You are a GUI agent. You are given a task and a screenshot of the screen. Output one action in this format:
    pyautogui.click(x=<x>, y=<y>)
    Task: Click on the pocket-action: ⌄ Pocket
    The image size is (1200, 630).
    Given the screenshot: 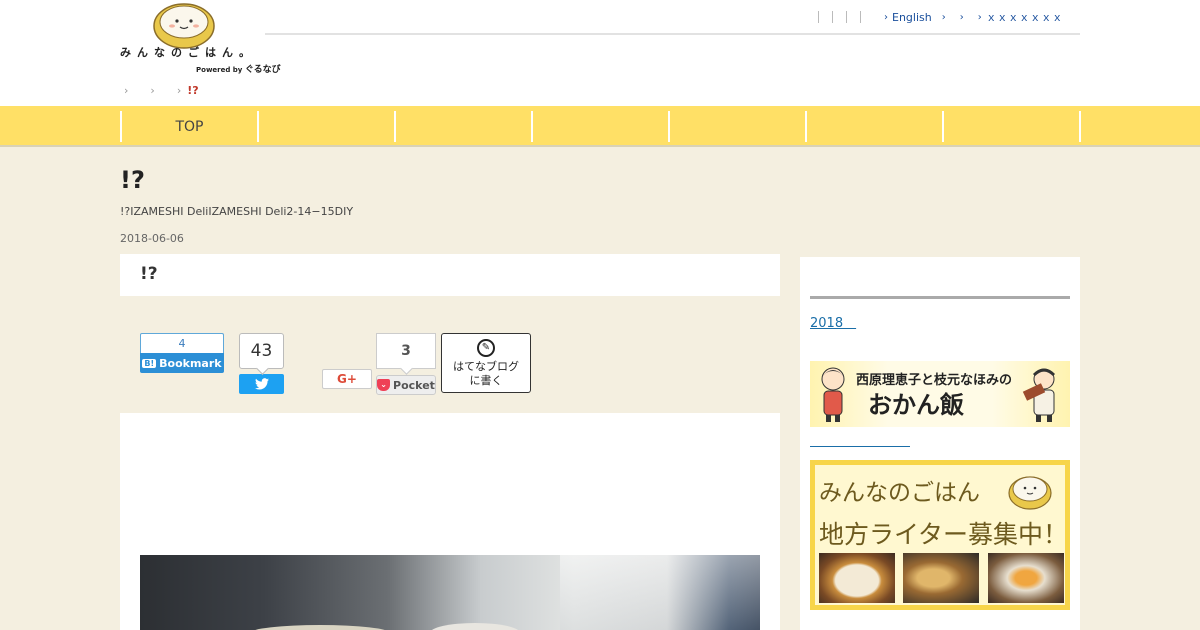 What is the action you would take?
    pyautogui.click(x=406, y=385)
    